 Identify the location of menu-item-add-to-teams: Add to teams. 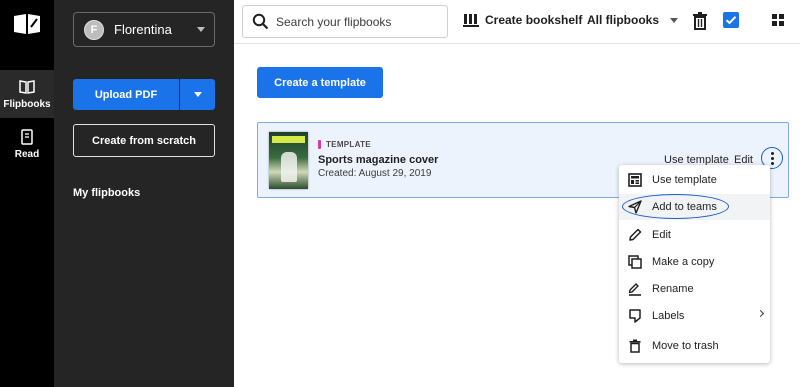
(694, 207).